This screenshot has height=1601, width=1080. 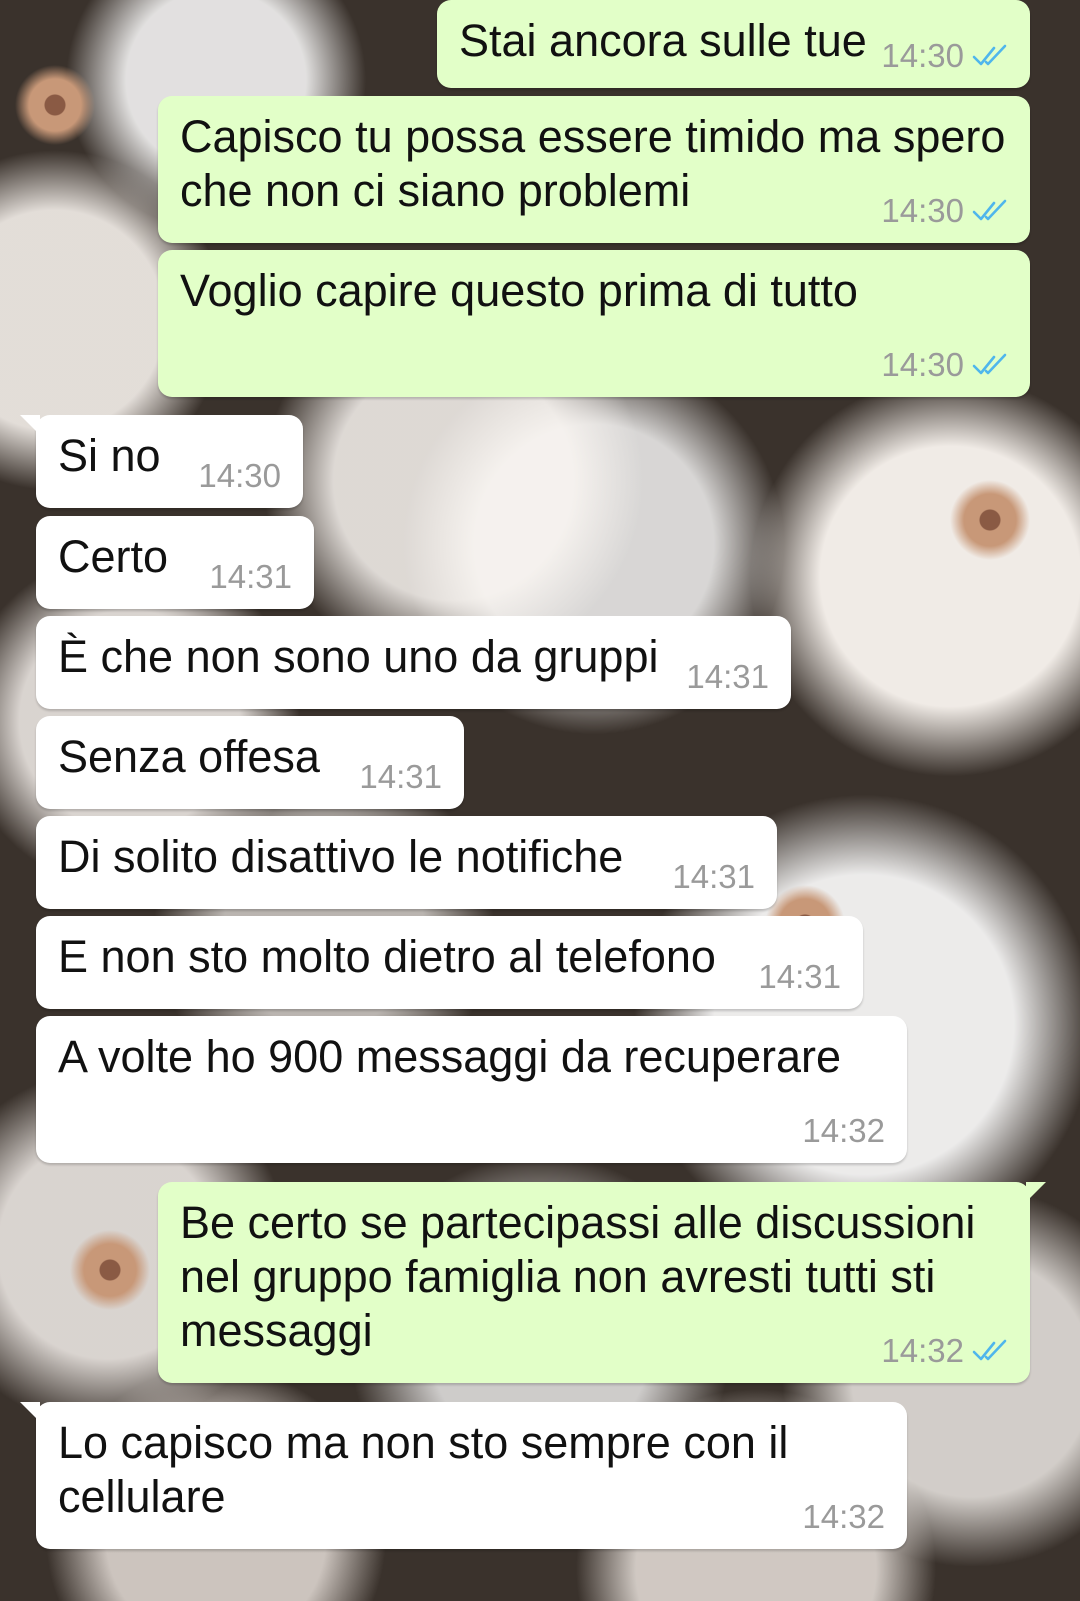 I want to click on message-text: E non sto molto dietro al telefono, so click(x=387, y=956).